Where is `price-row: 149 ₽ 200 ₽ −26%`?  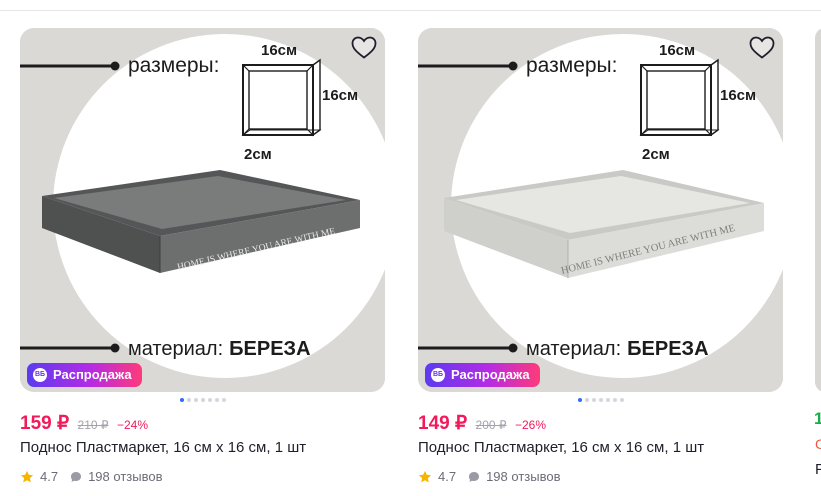
price-row: 149 ₽ 200 ₽ −26% is located at coordinates (482, 423).